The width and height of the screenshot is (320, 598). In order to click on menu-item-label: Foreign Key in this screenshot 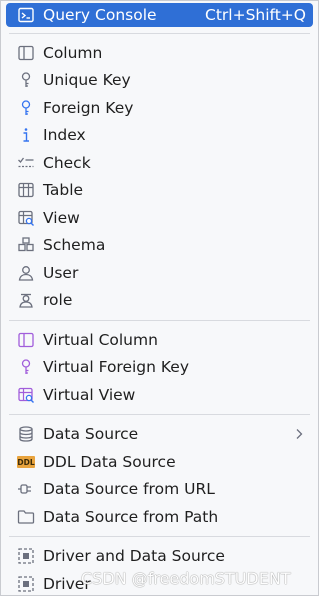, I will do `click(88, 107)`.